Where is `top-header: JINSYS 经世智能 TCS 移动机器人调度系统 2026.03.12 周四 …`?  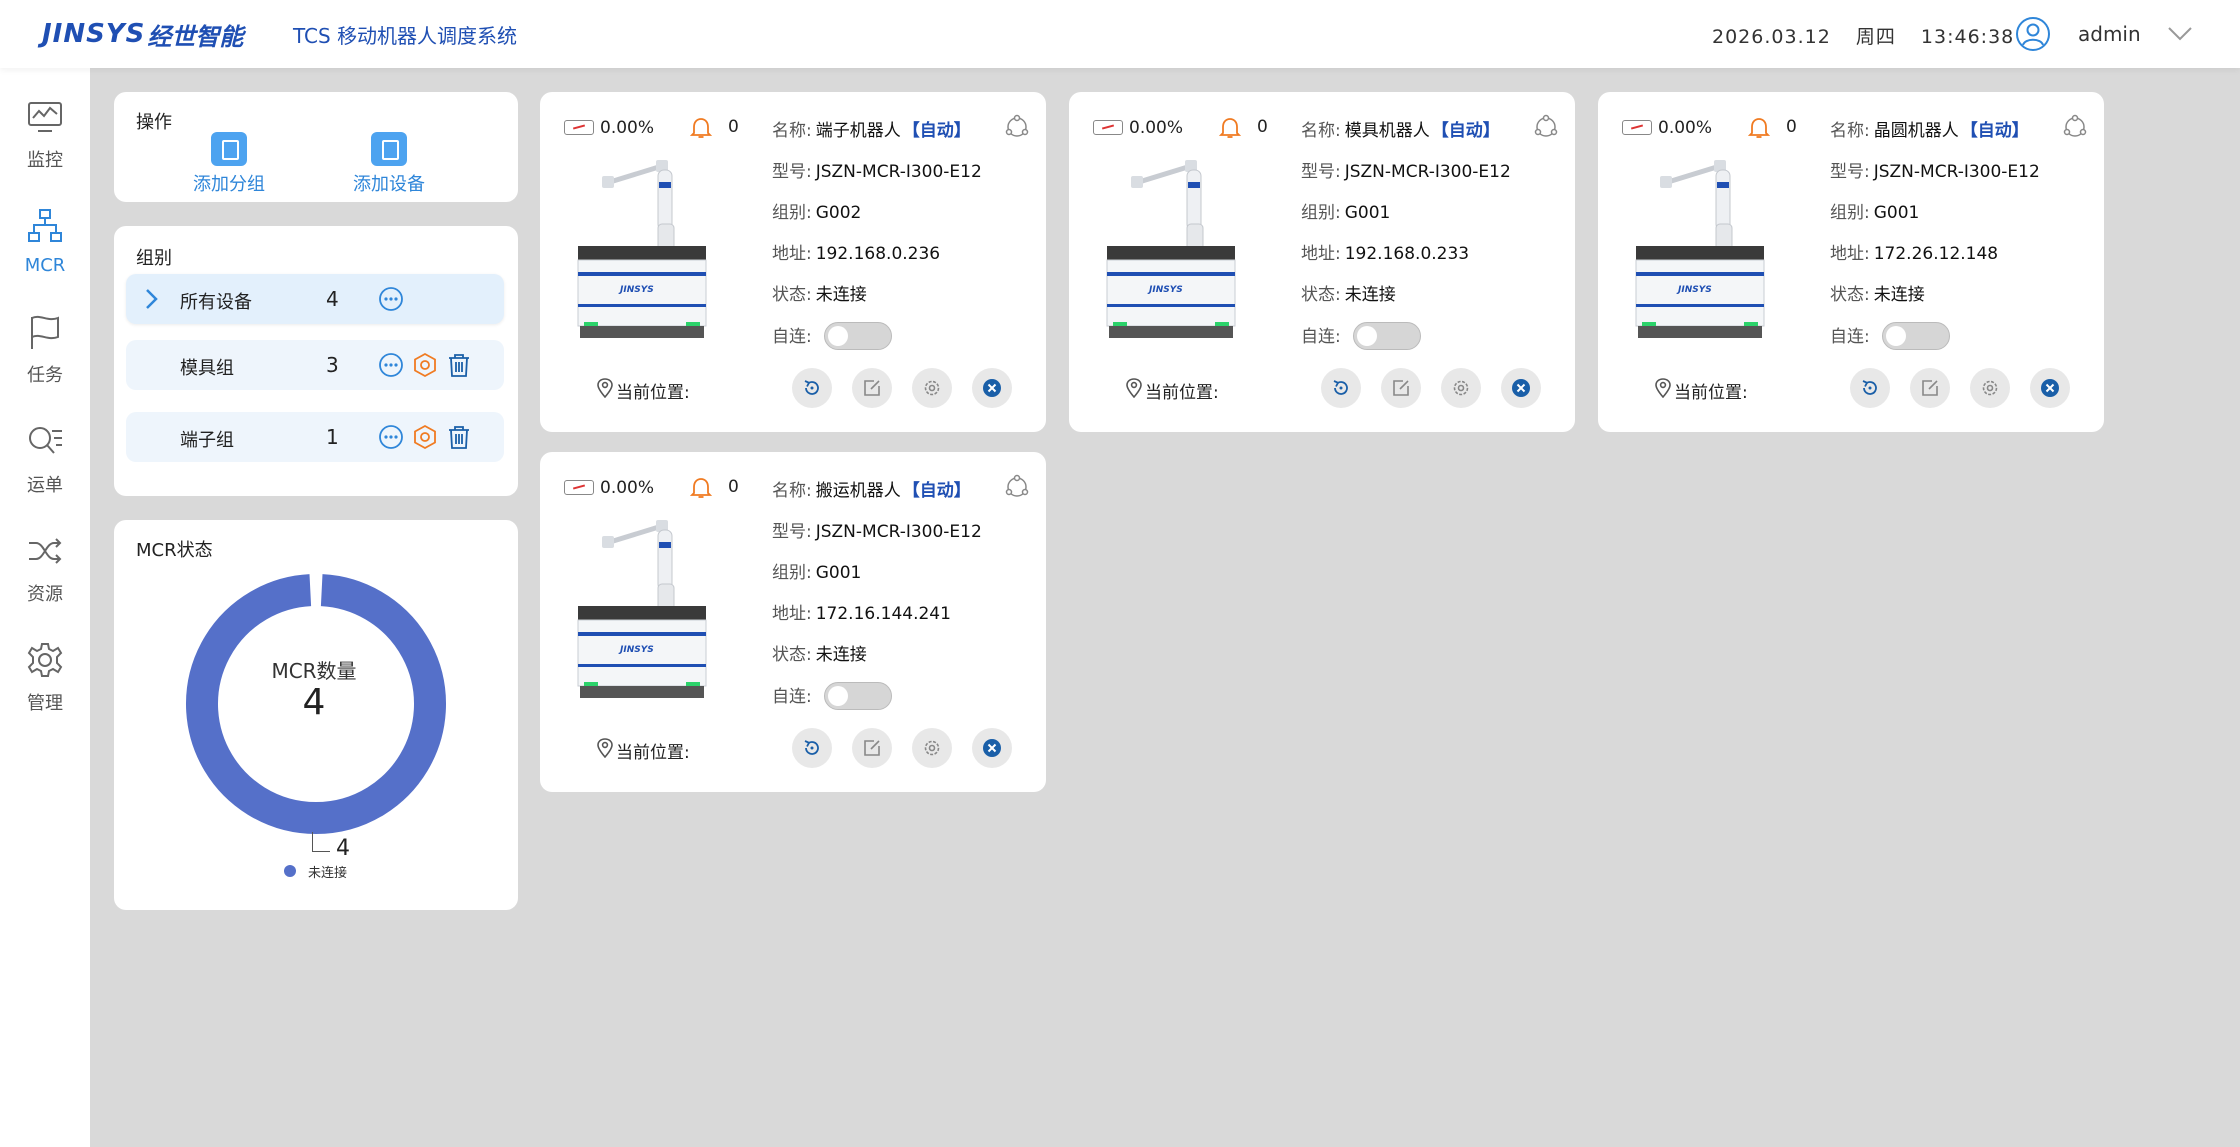 top-header: JINSYS 经世智能 TCS 移动机器人调度系统 2026.03.12 周四 … is located at coordinates (1120, 34).